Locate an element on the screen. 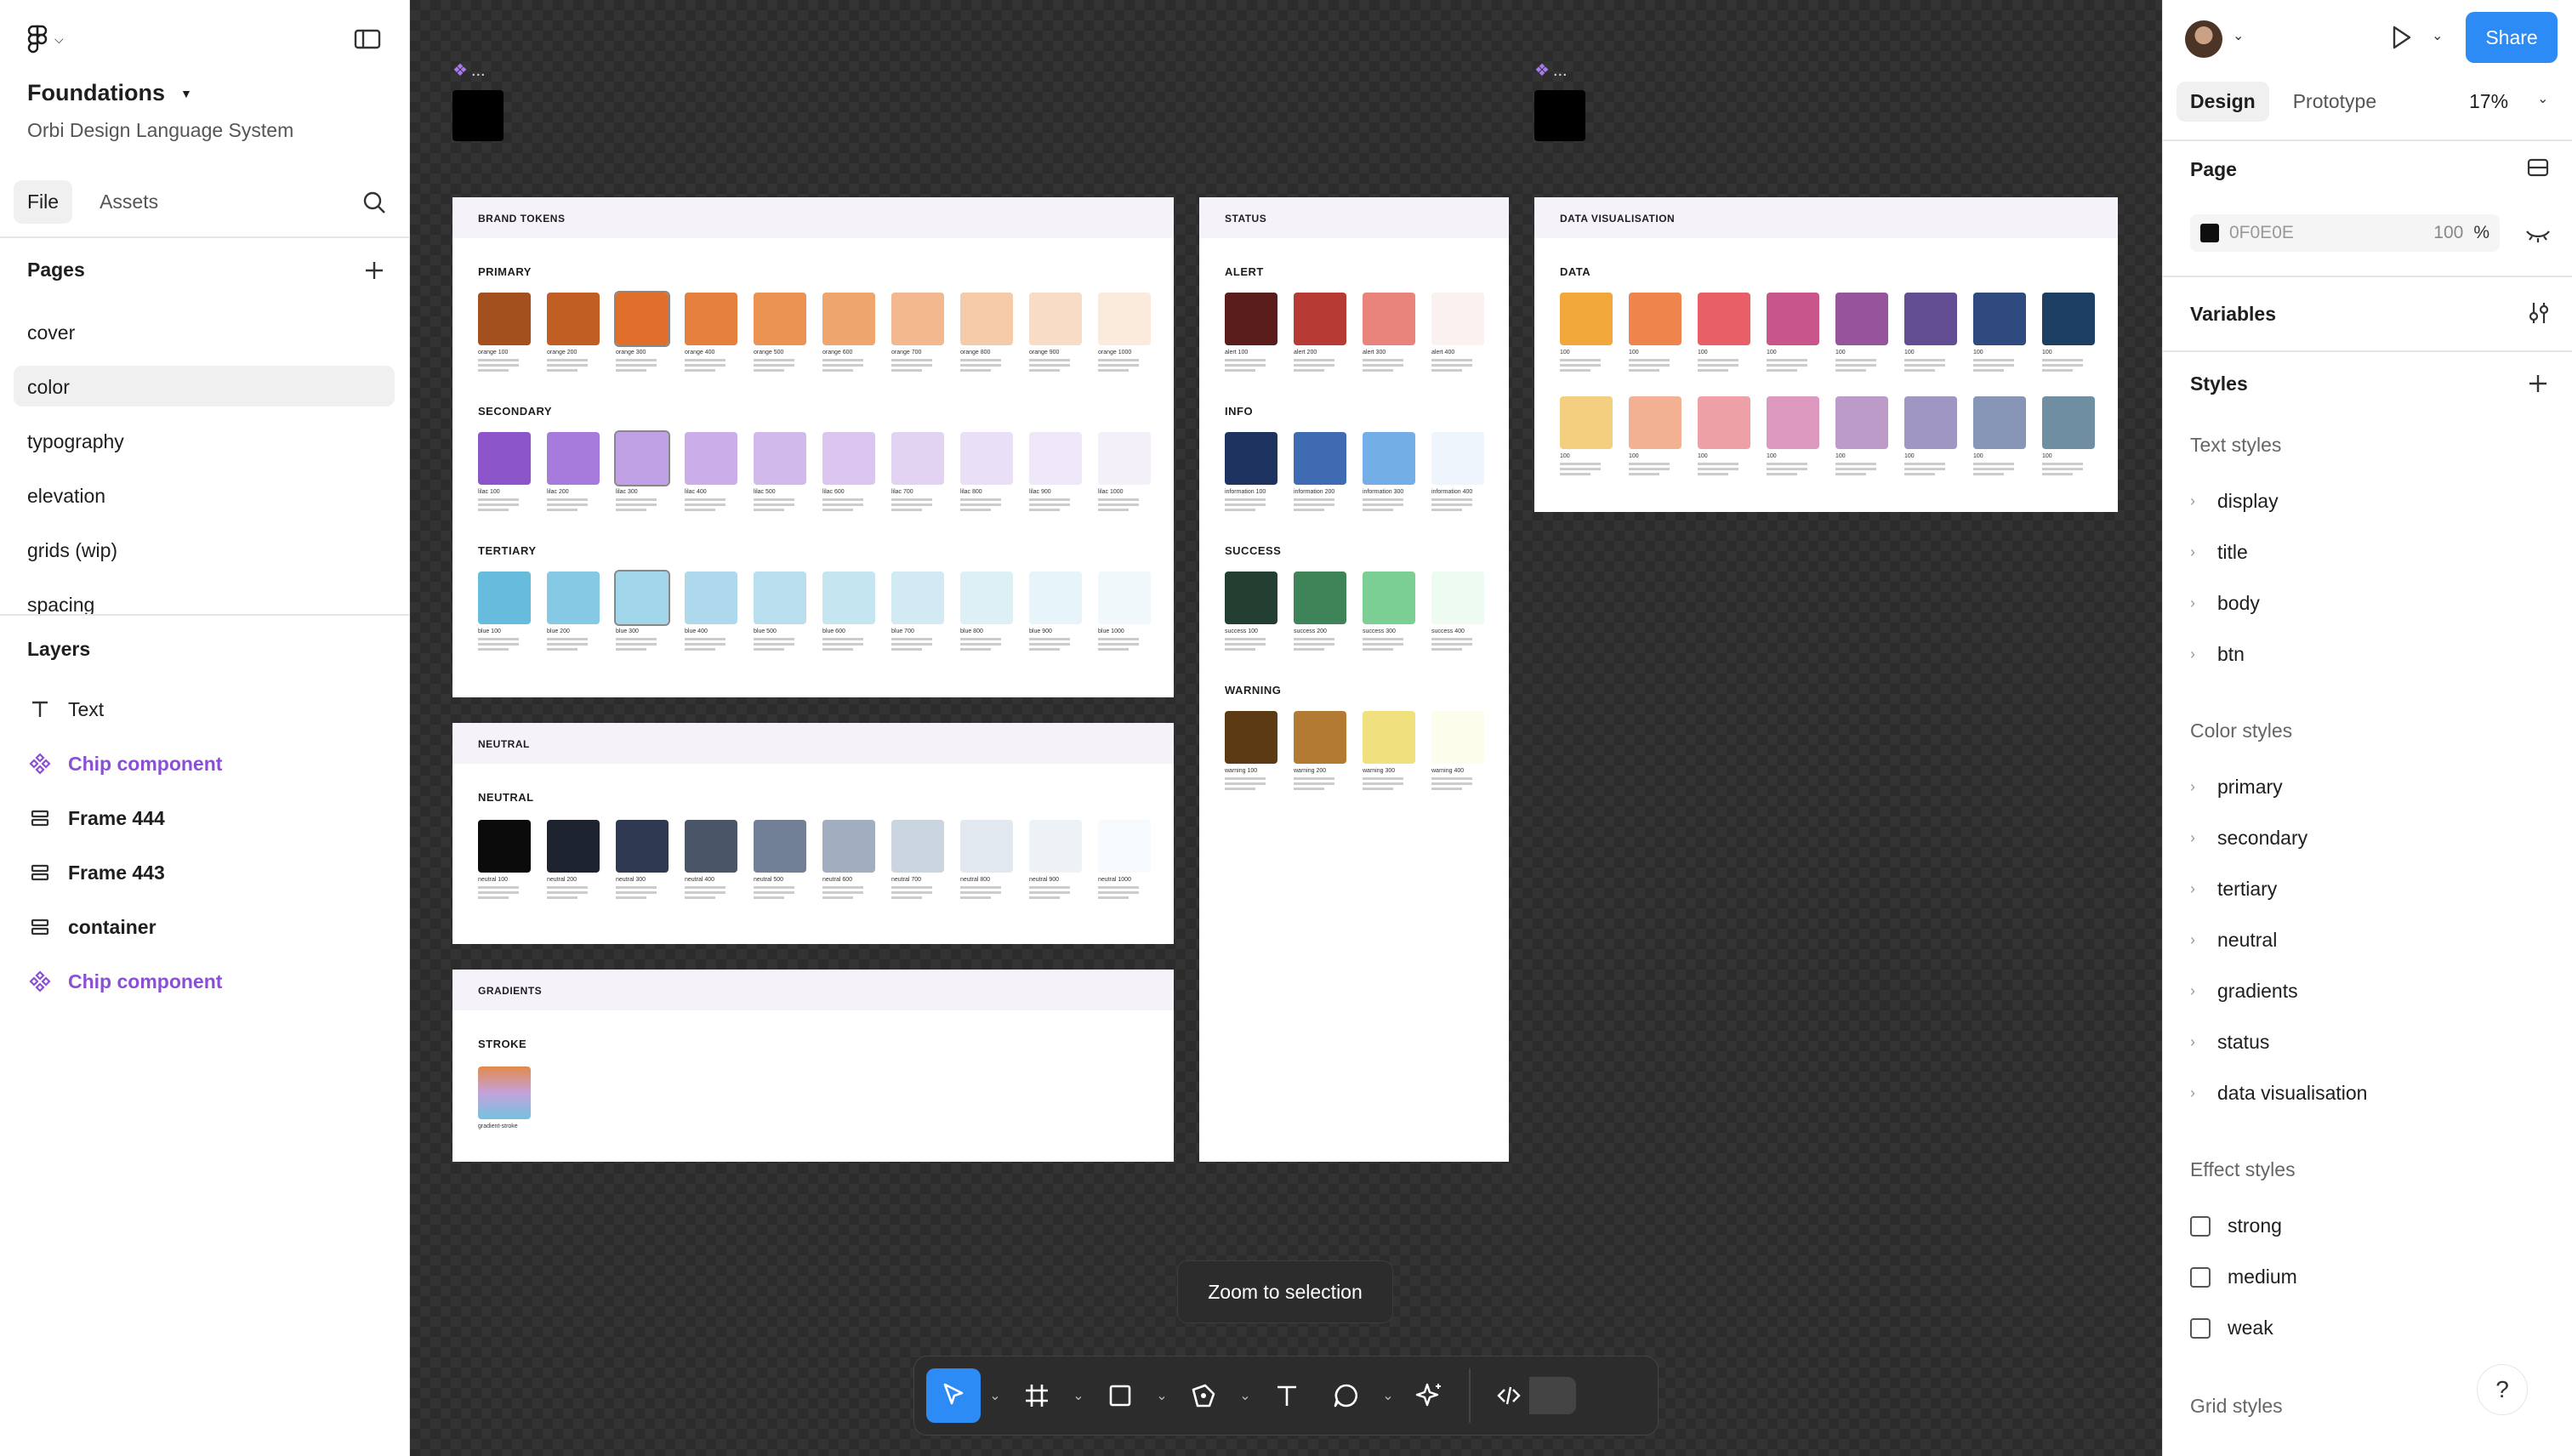 This screenshot has width=2572, height=1456. color-swatch: orange 200 is located at coordinates (574, 332).